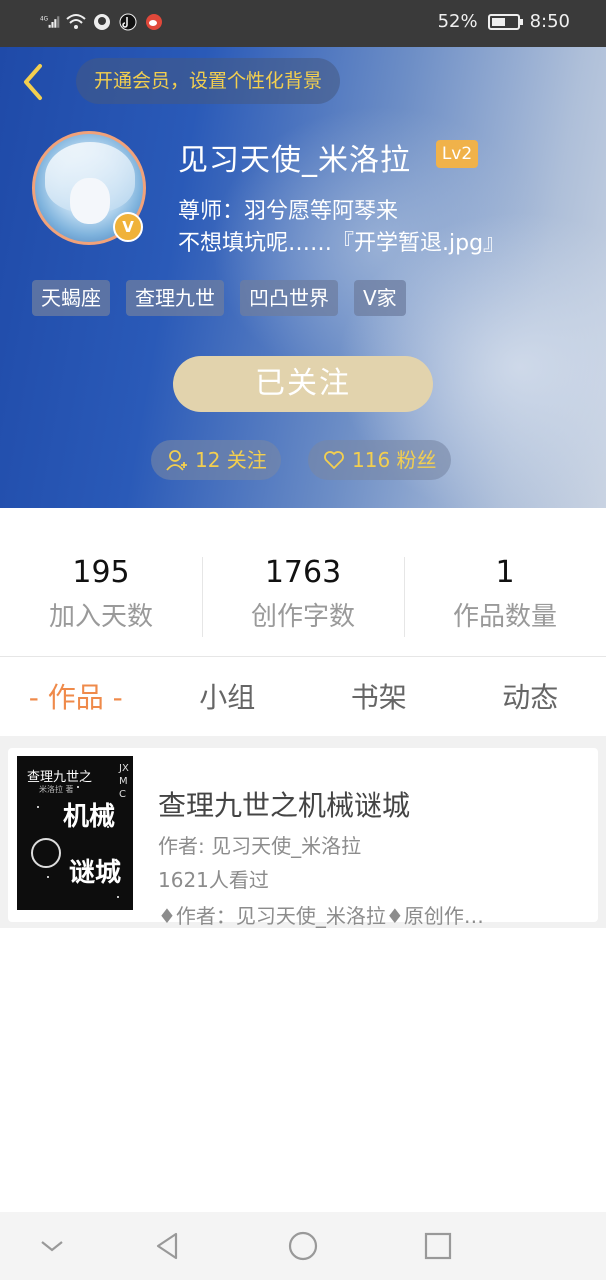 This screenshot has height=1280, width=606. I want to click on svg-text: 4G, so click(44, 20).